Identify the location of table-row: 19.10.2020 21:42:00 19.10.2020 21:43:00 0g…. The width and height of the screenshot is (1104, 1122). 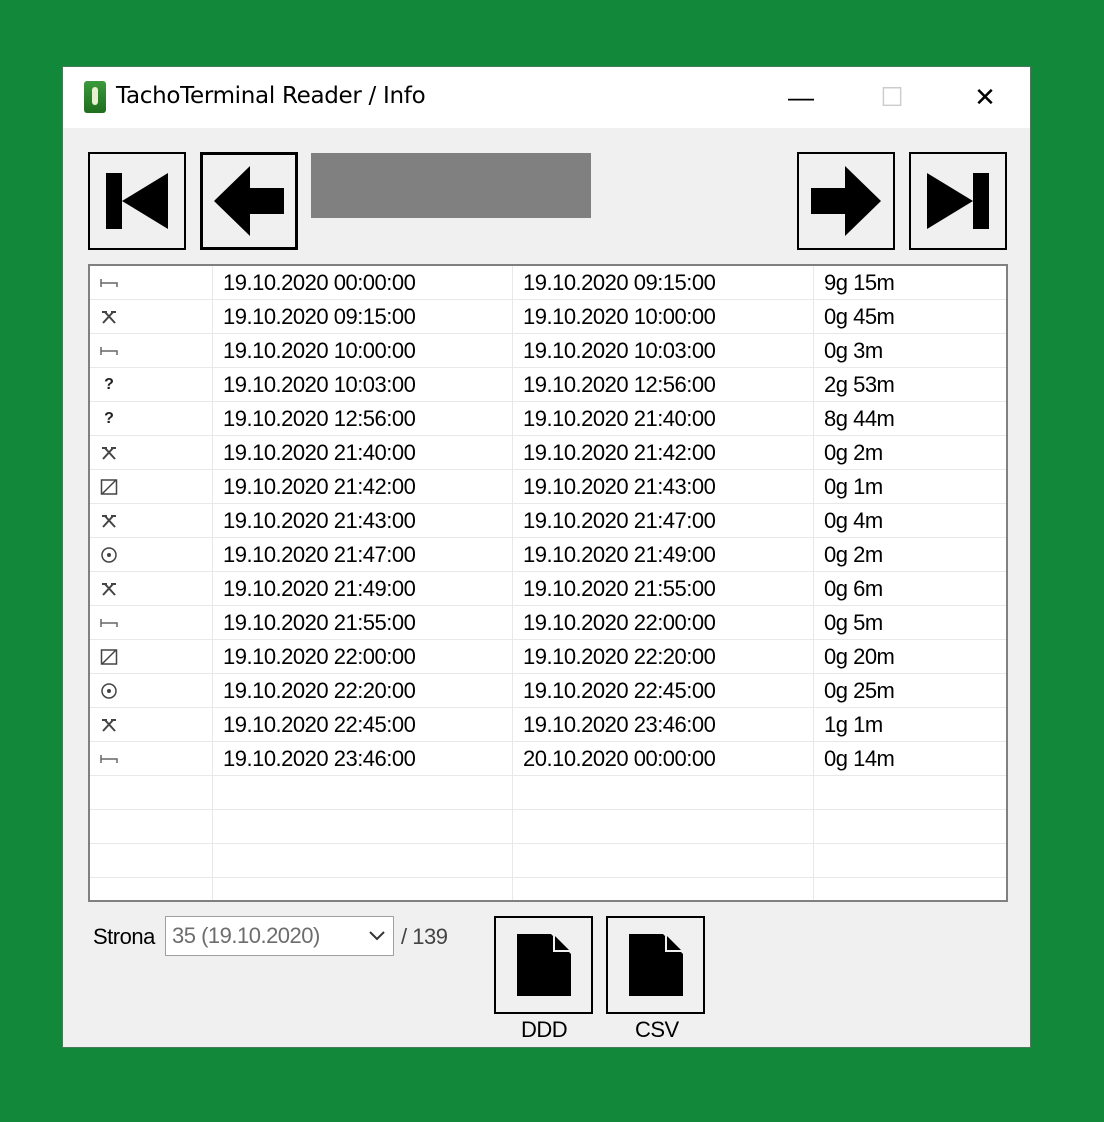
(548, 487).